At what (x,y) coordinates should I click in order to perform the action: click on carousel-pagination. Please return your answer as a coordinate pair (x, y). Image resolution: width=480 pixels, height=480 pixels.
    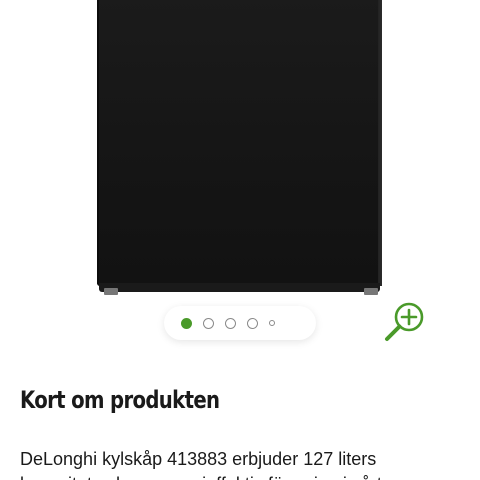
    Looking at the image, I should click on (240, 323).